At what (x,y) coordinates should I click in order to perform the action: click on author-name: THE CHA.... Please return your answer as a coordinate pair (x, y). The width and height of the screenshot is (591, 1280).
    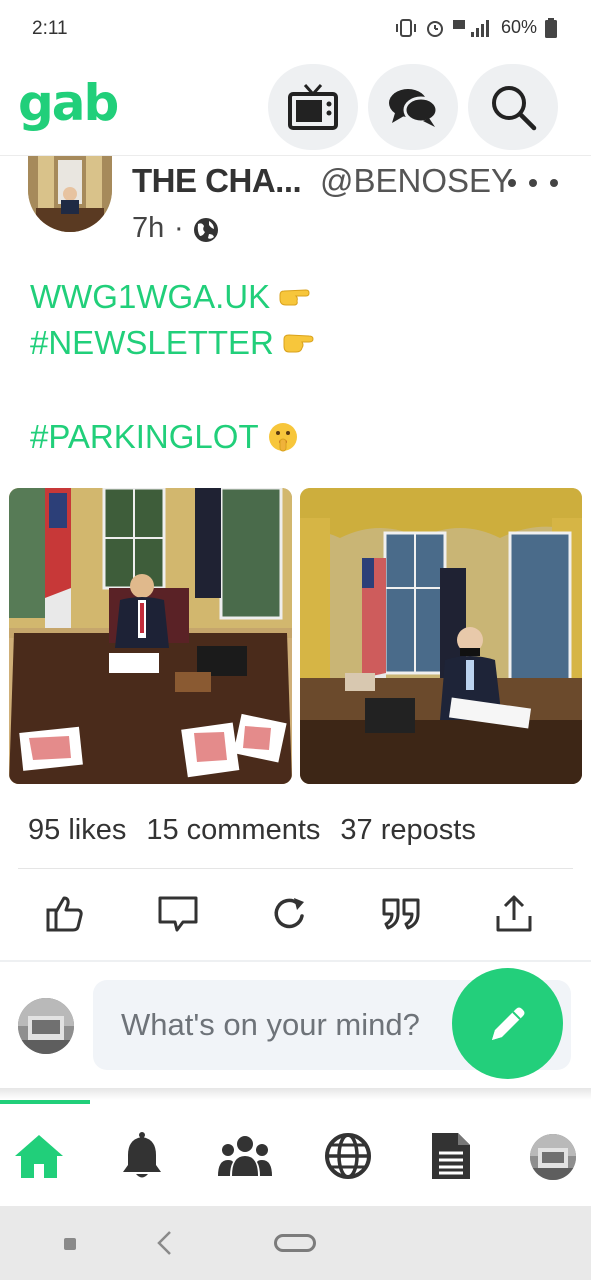
    Looking at the image, I should click on (217, 181).